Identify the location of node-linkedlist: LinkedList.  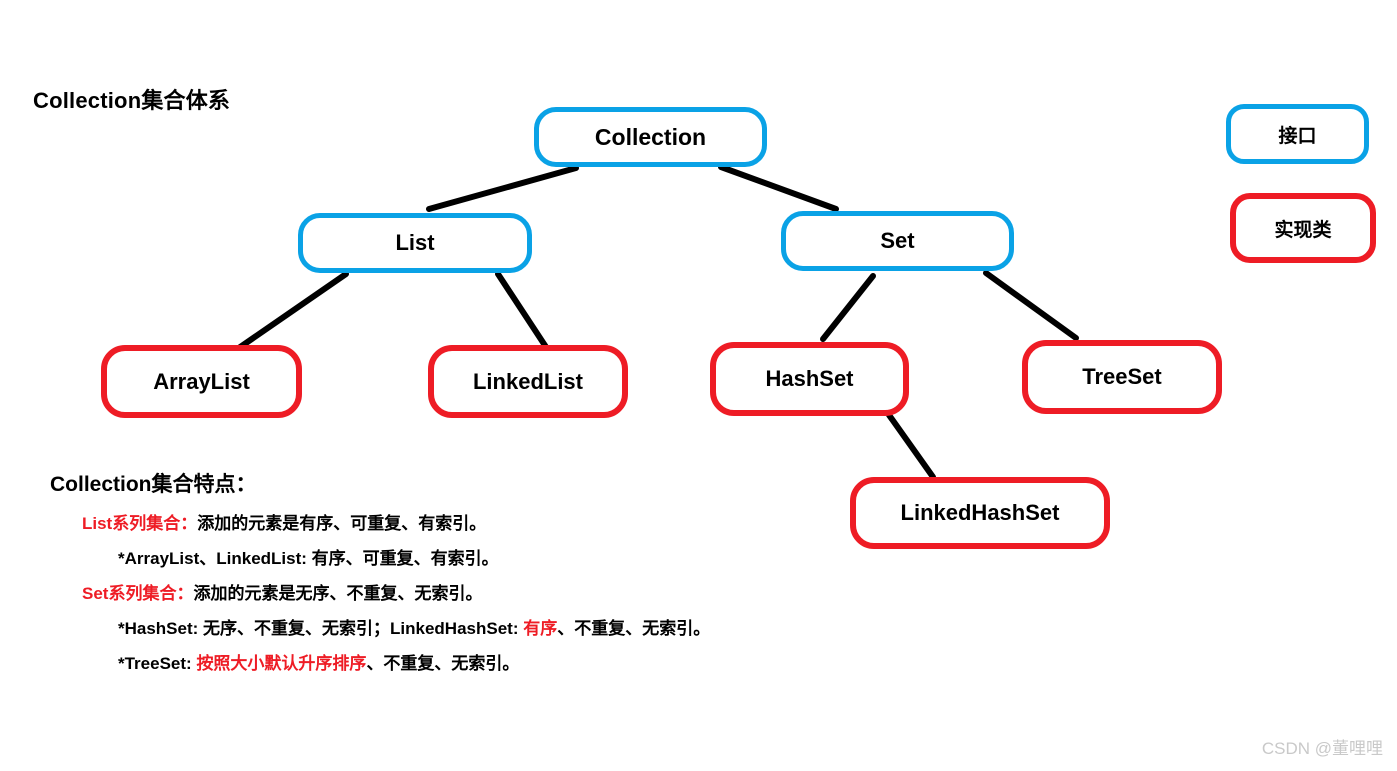
(528, 381).